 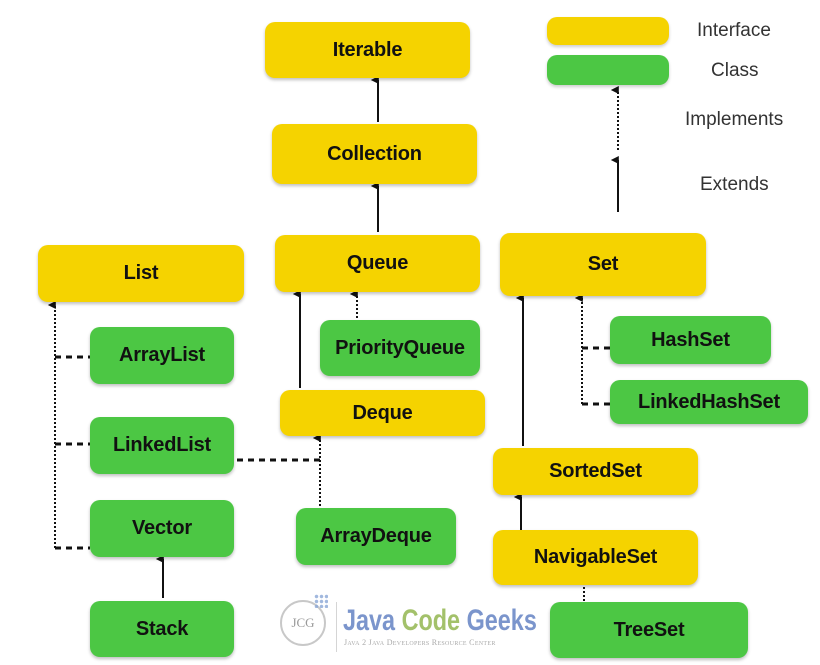 I want to click on node-label: List, so click(x=141, y=273).